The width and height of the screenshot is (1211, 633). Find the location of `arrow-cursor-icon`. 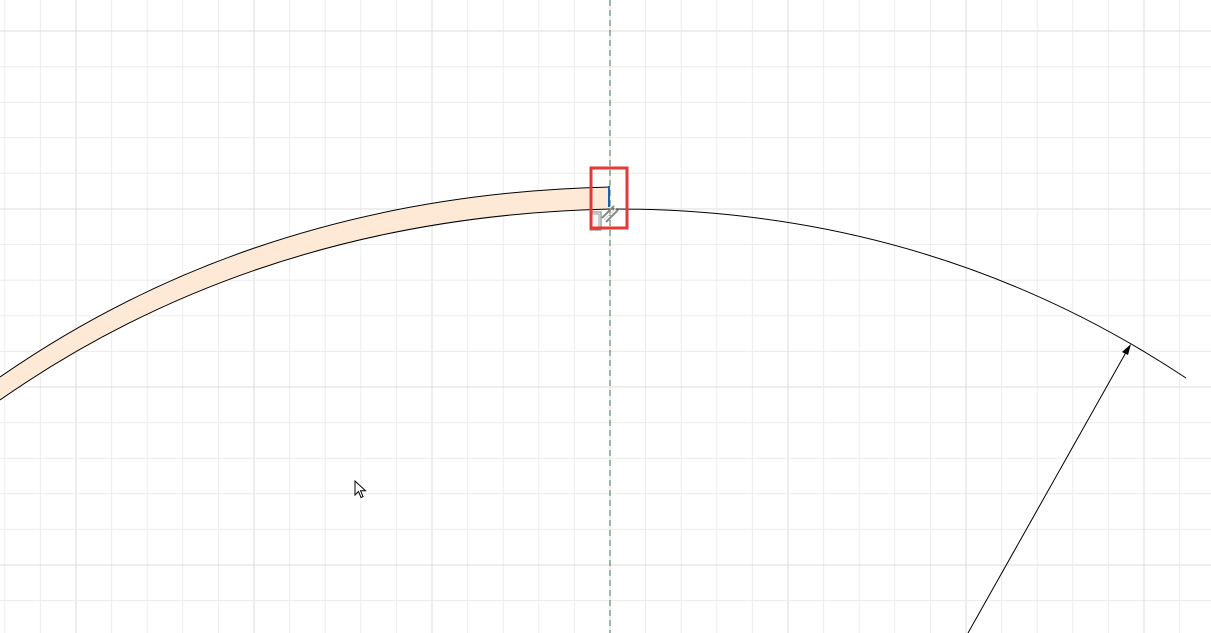

arrow-cursor-icon is located at coordinates (360, 489).